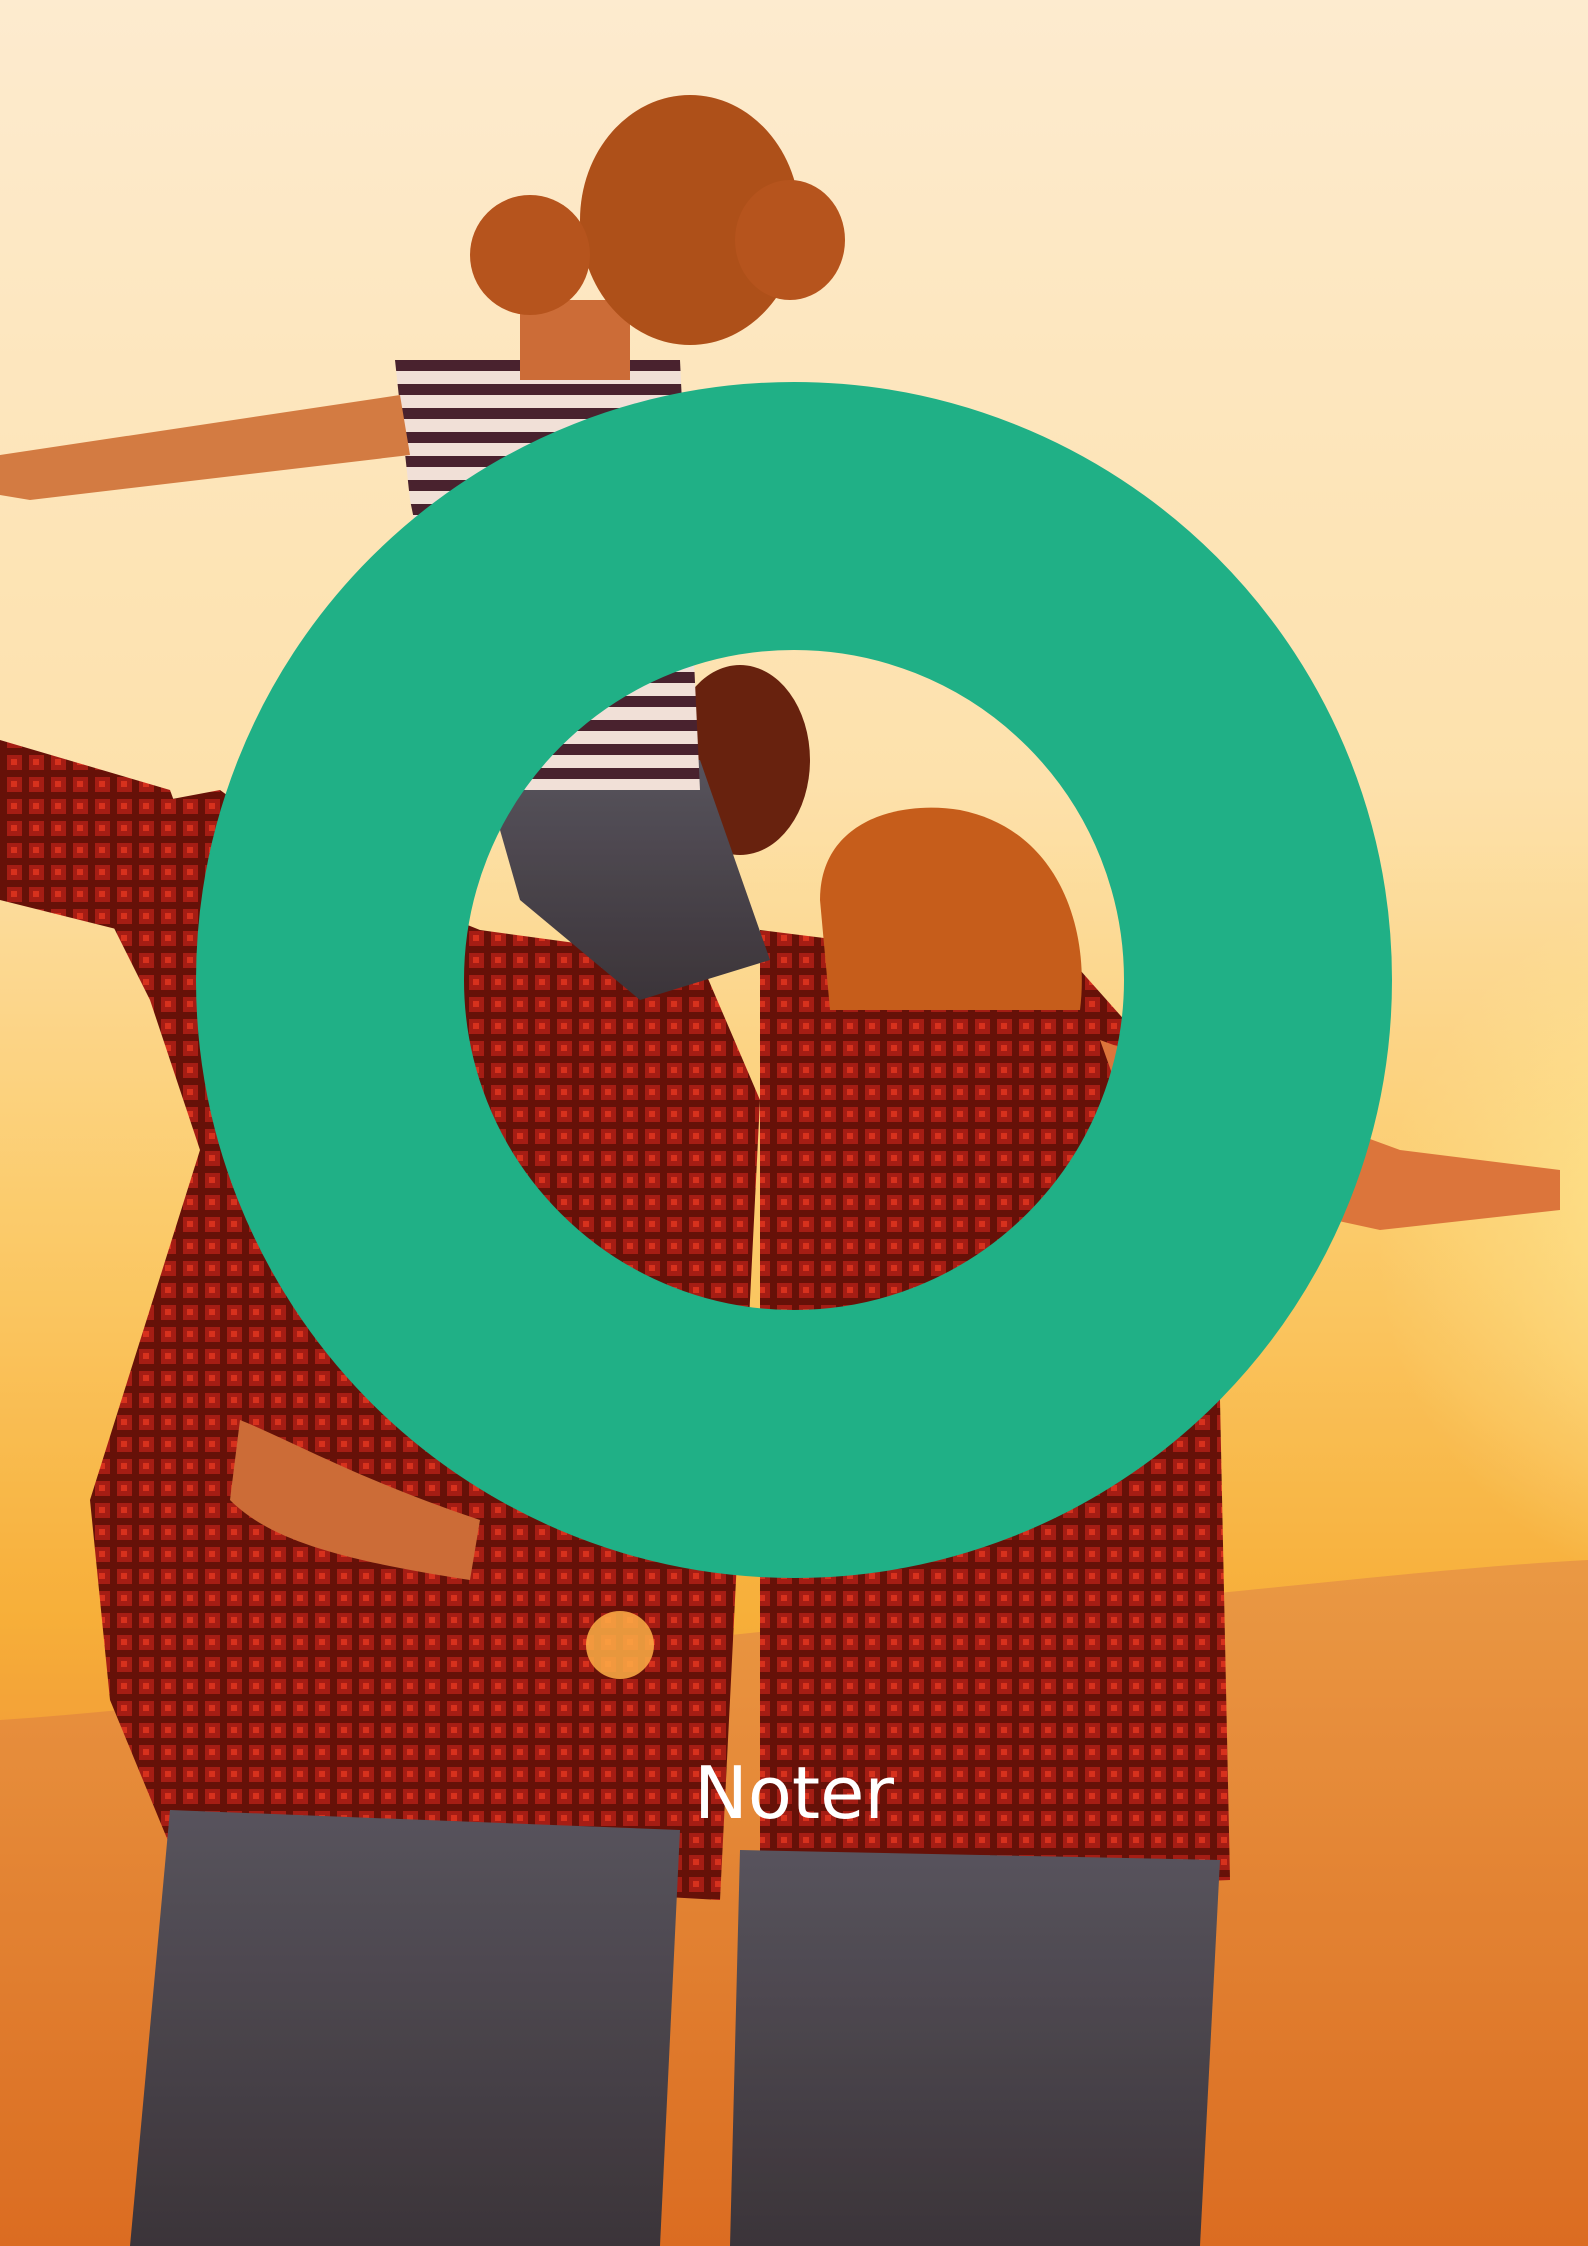  Describe the element at coordinates (794, 1793) in the screenshot. I see `cover-title: Noter` at that location.